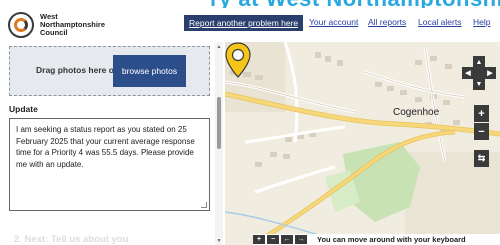 The width and height of the screenshot is (500, 245). I want to click on update-label: Update, so click(23, 109).